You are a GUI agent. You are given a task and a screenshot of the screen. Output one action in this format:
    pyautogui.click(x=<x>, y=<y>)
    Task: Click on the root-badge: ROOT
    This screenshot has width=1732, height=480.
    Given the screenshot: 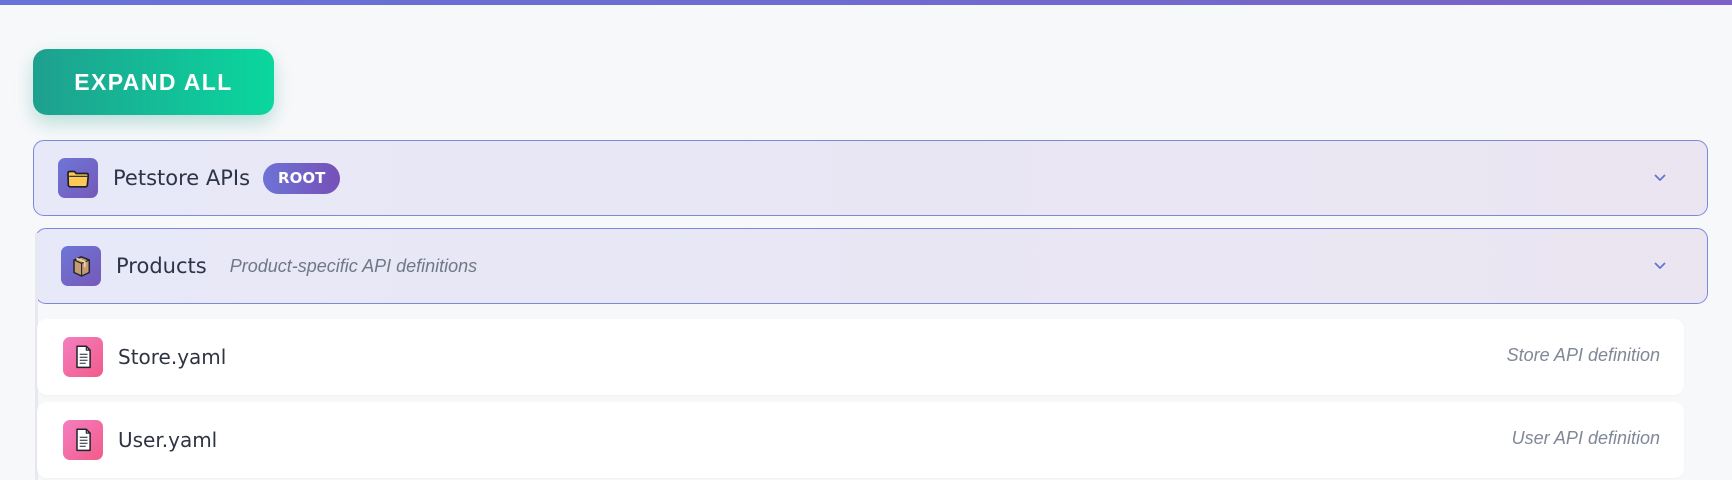 What is the action you would take?
    pyautogui.click(x=302, y=178)
    